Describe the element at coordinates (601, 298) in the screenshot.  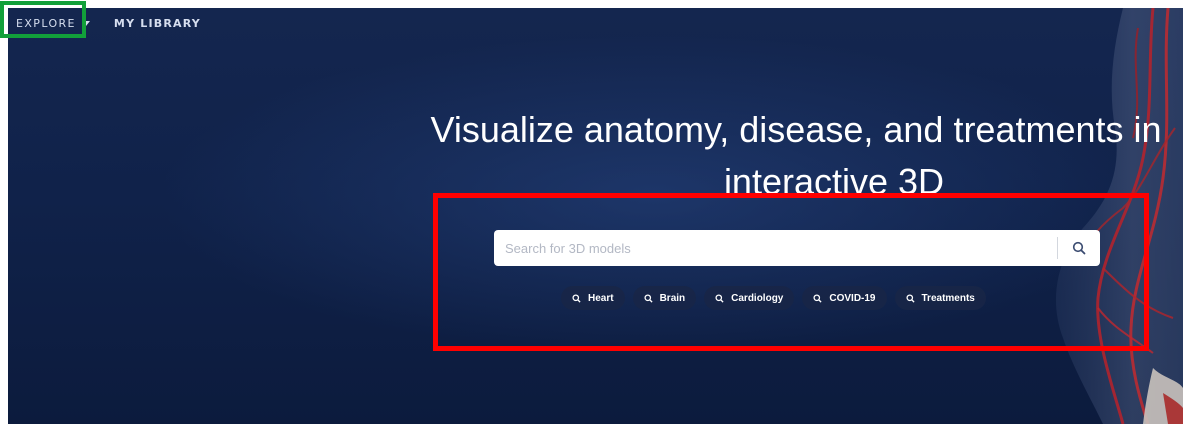
I see `chip-label: Heart` at that location.